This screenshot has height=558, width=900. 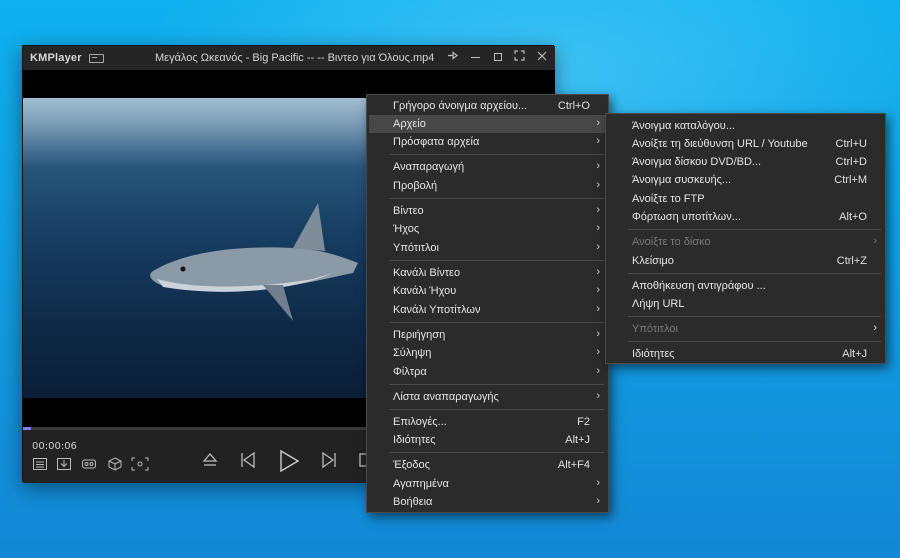 What do you see at coordinates (412, 353) in the screenshot?
I see `menu-item-label: Σύληψη` at bounding box center [412, 353].